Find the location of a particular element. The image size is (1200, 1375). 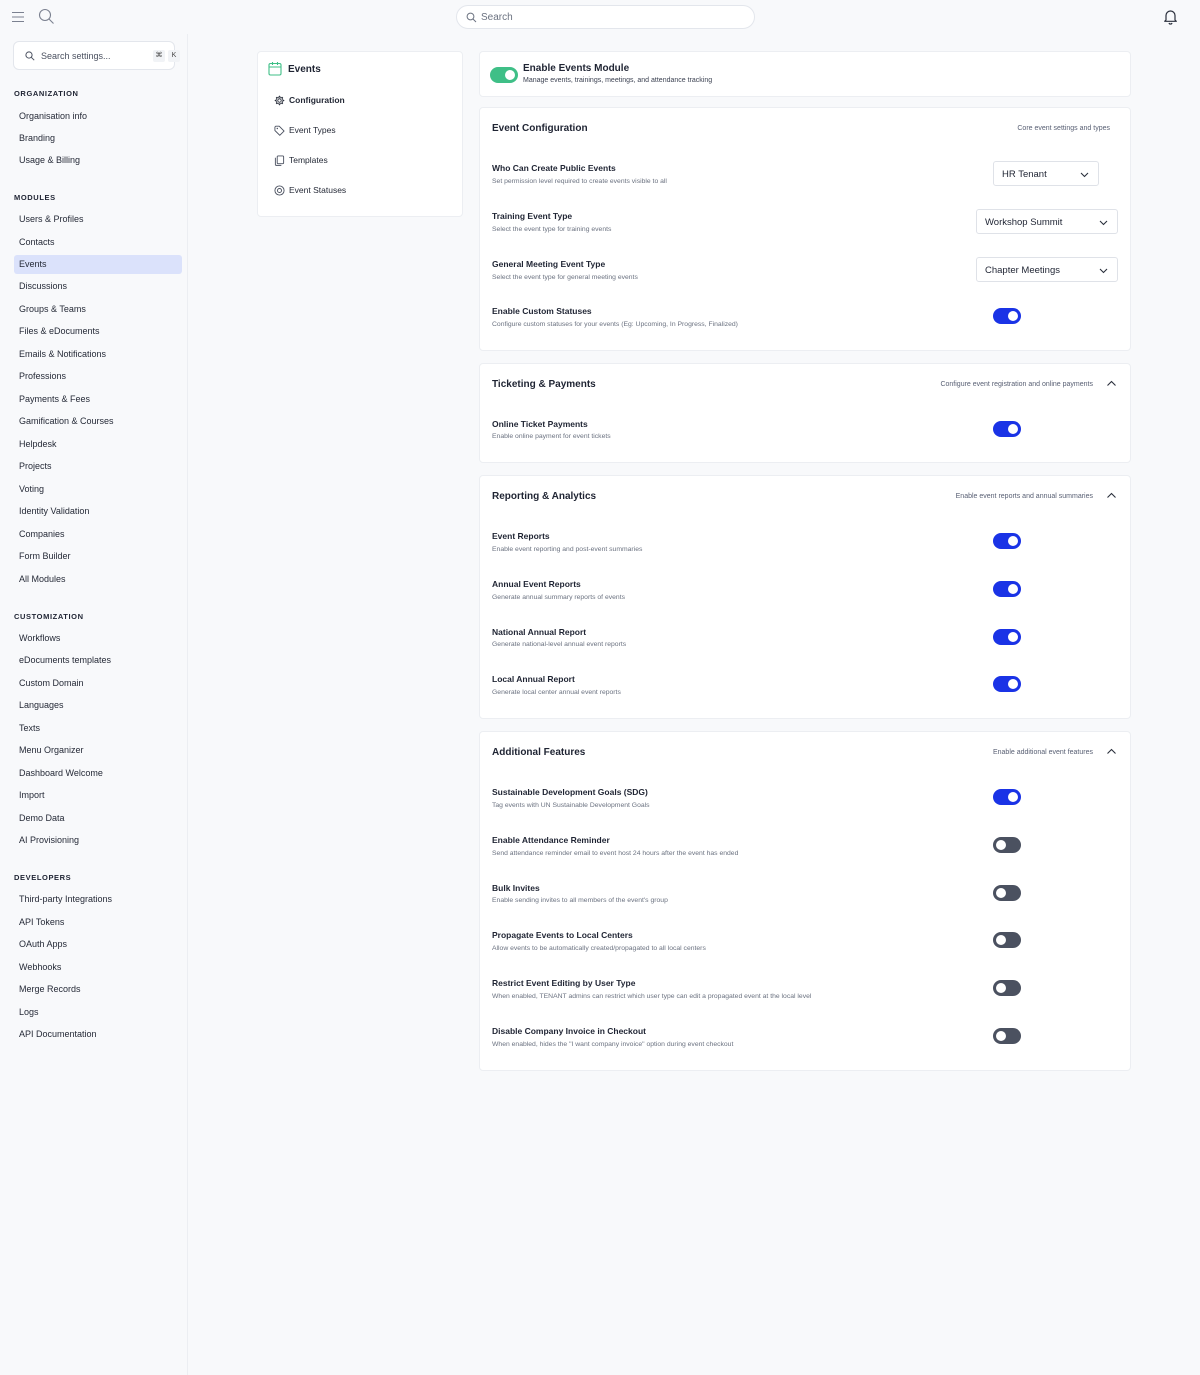

section-title-organization: ORGANIZATION is located at coordinates (46, 93).